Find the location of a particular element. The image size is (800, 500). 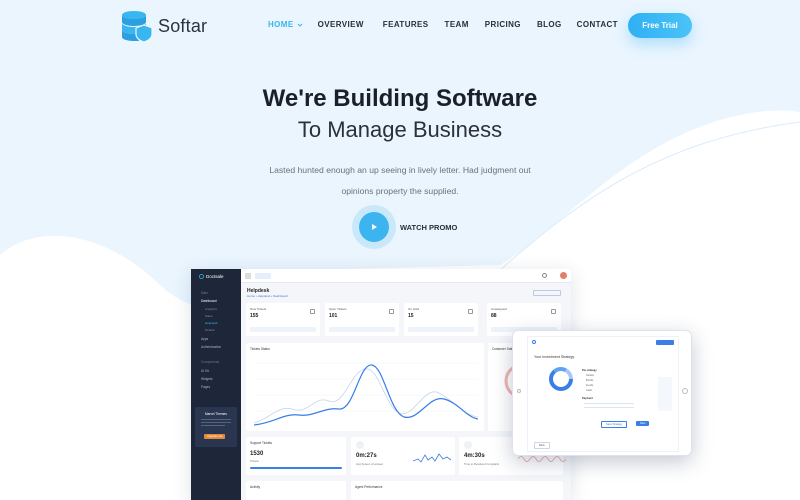

strategy-donut is located at coordinates (561, 379).